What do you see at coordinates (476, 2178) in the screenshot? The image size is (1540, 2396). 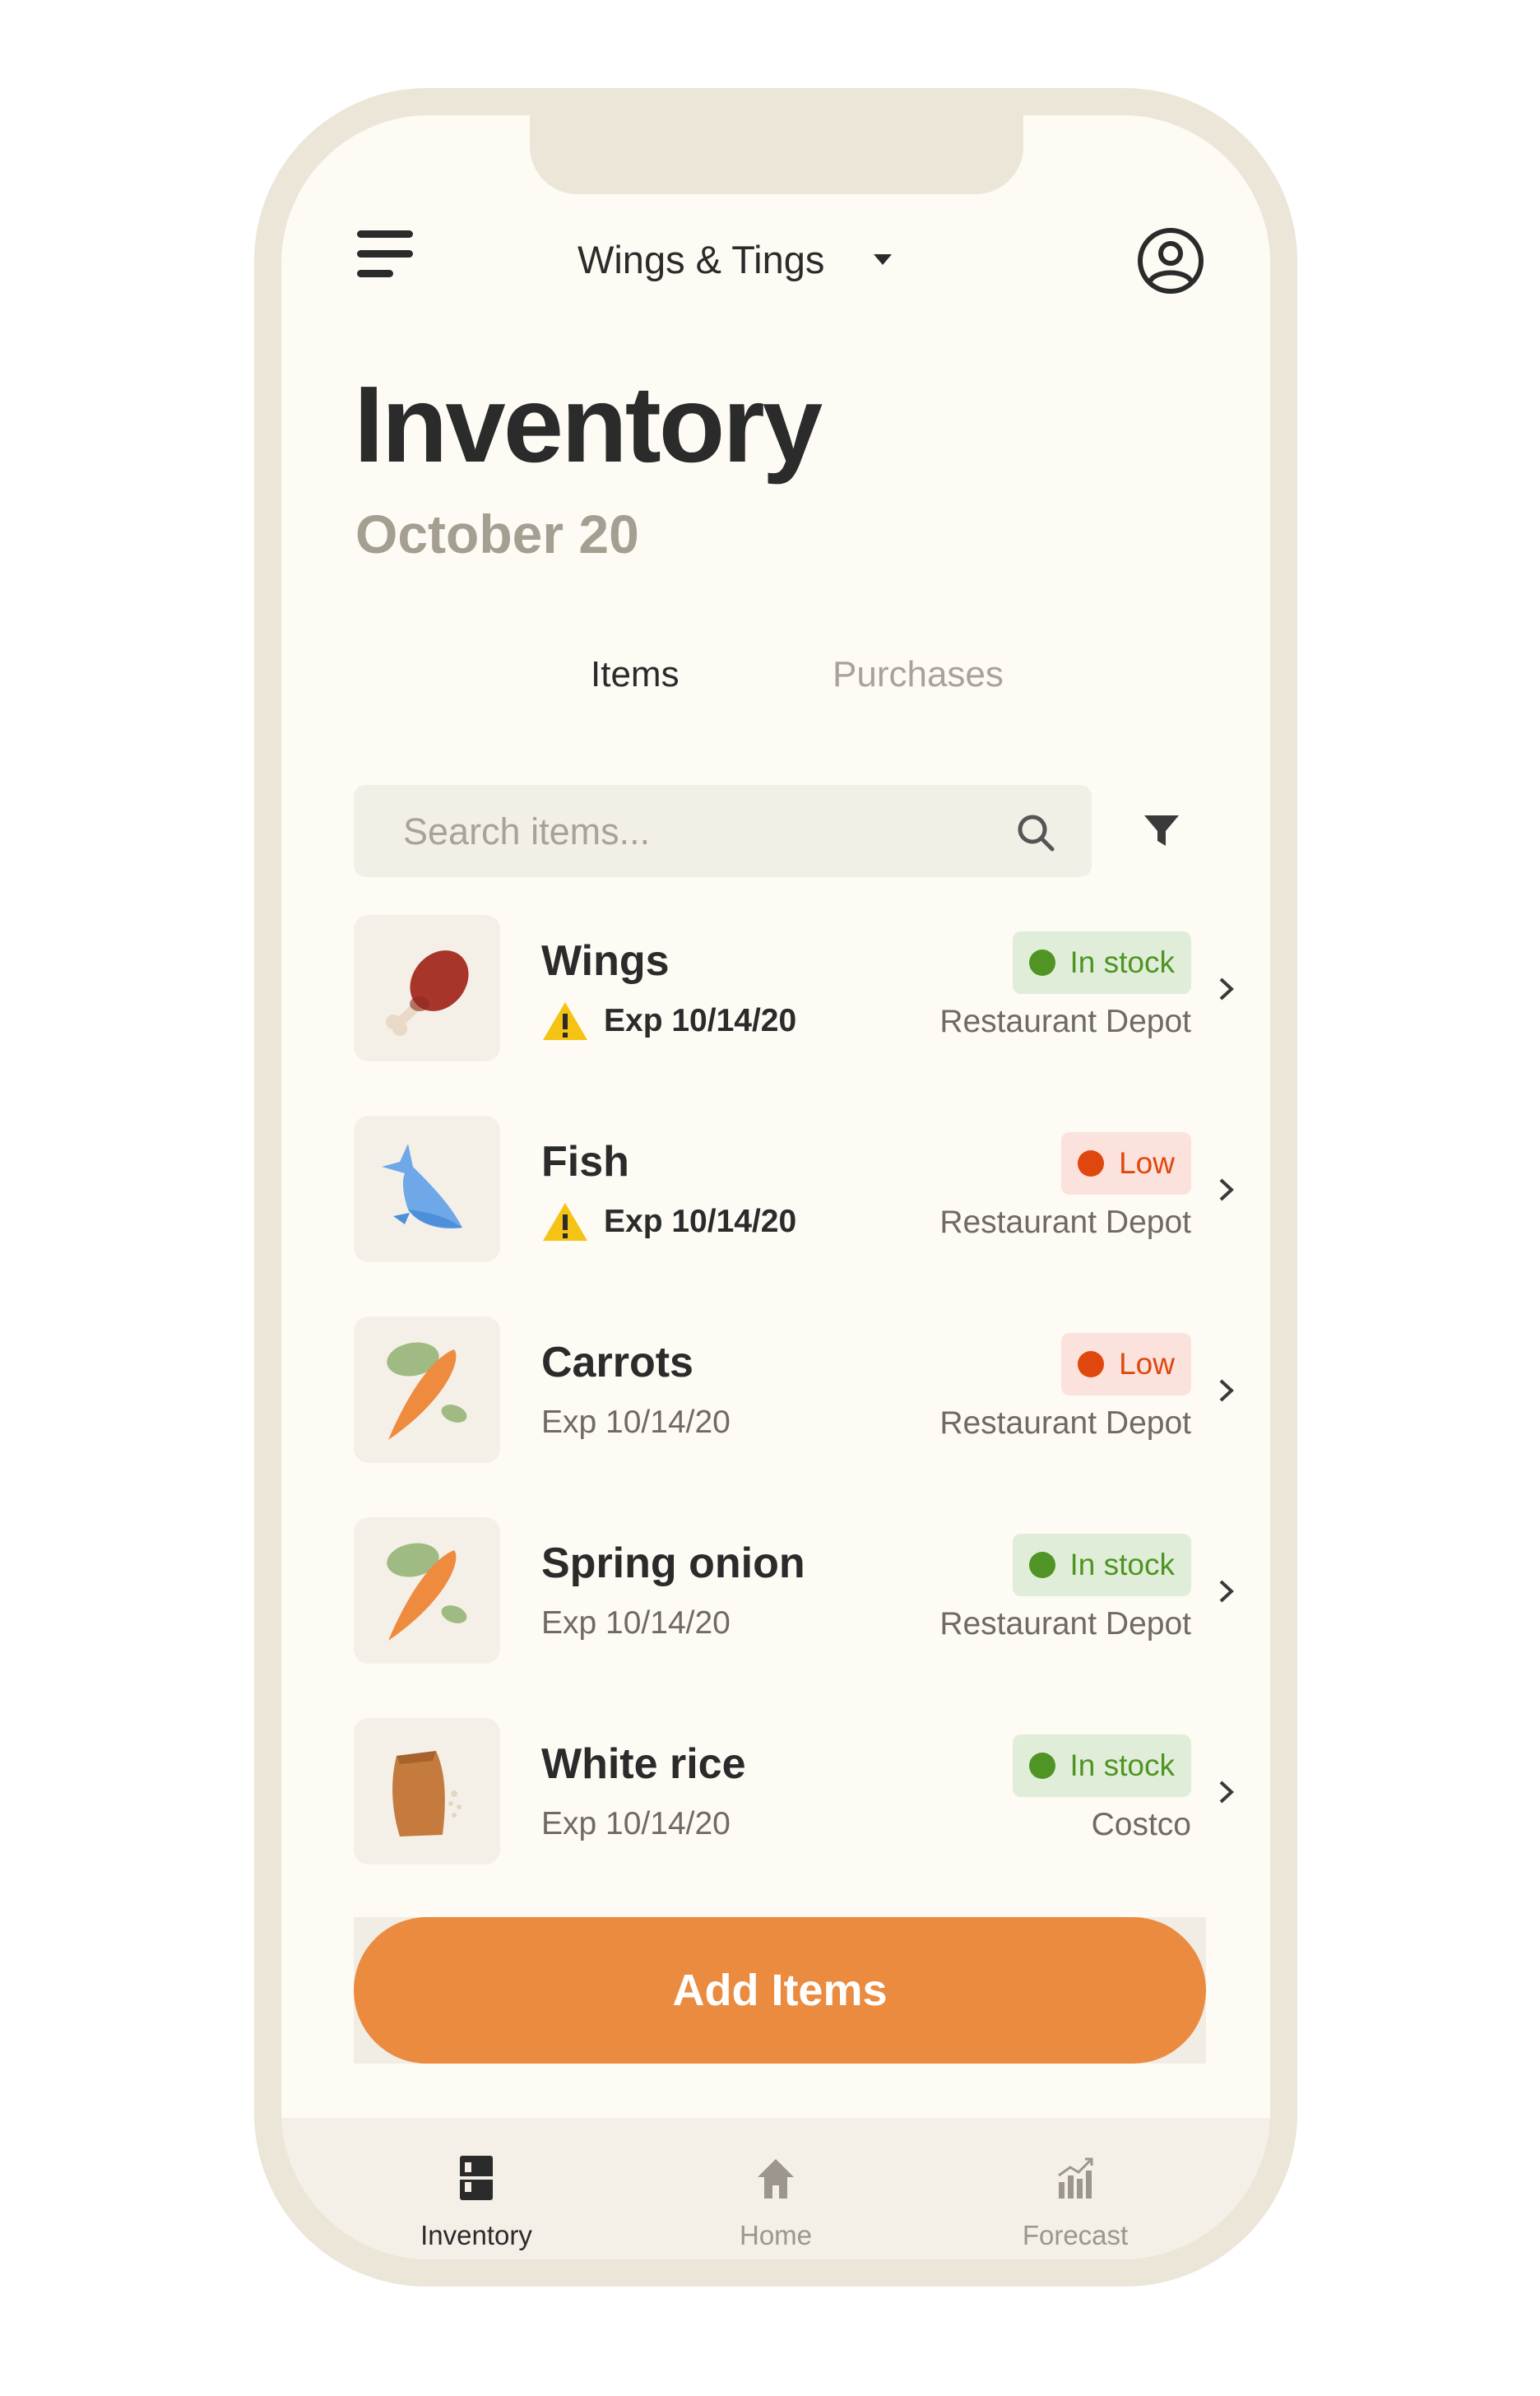 I see `inventory-icon` at bounding box center [476, 2178].